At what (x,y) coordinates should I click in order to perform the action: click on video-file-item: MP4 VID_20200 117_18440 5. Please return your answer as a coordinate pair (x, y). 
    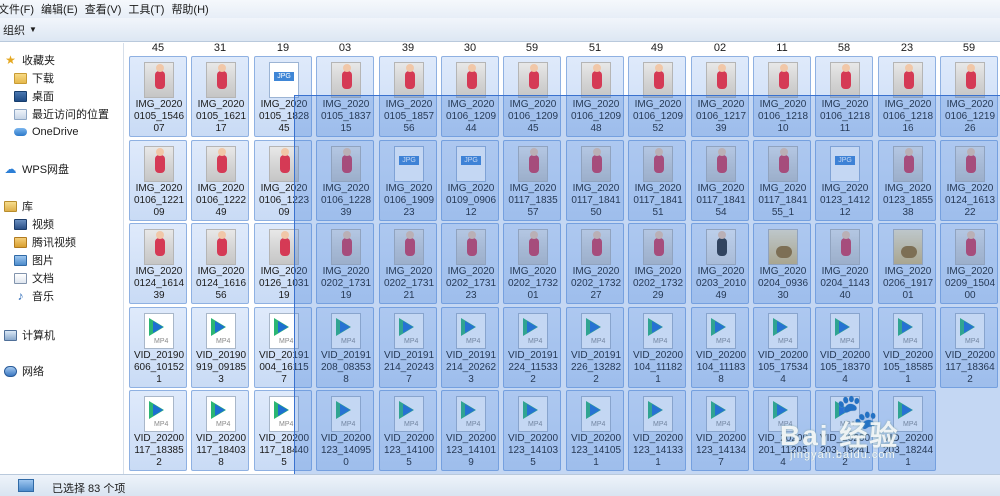
    Looking at the image, I should click on (283, 430).